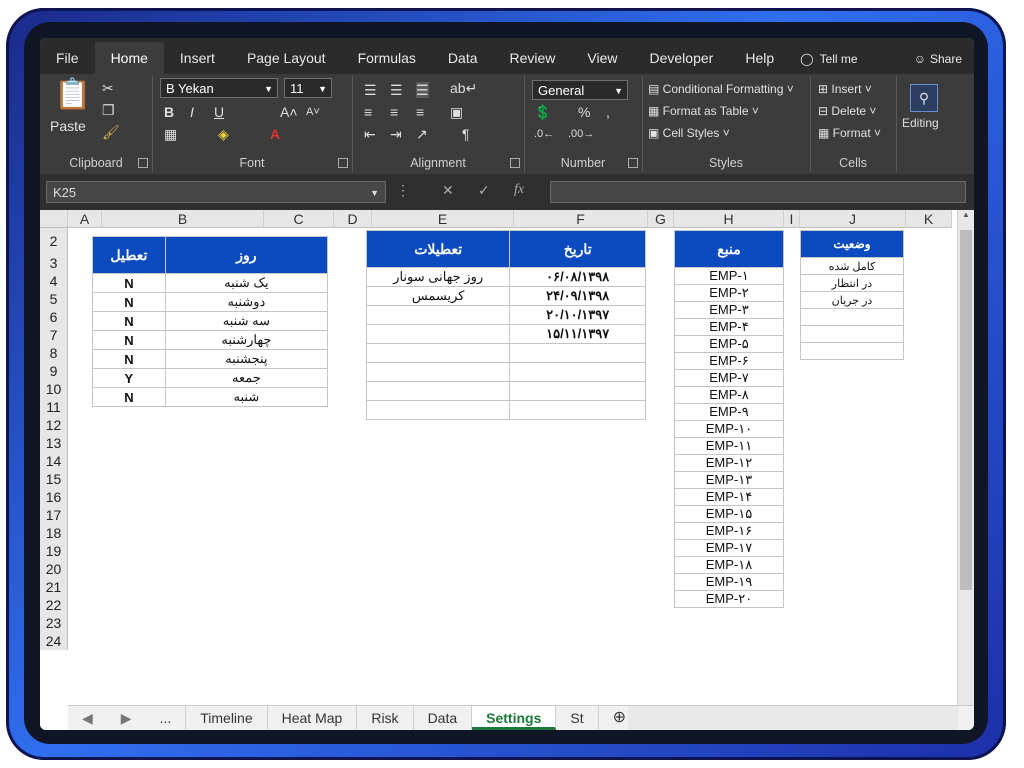  I want to click on tab-page-layout: Page Layout, so click(286, 62).